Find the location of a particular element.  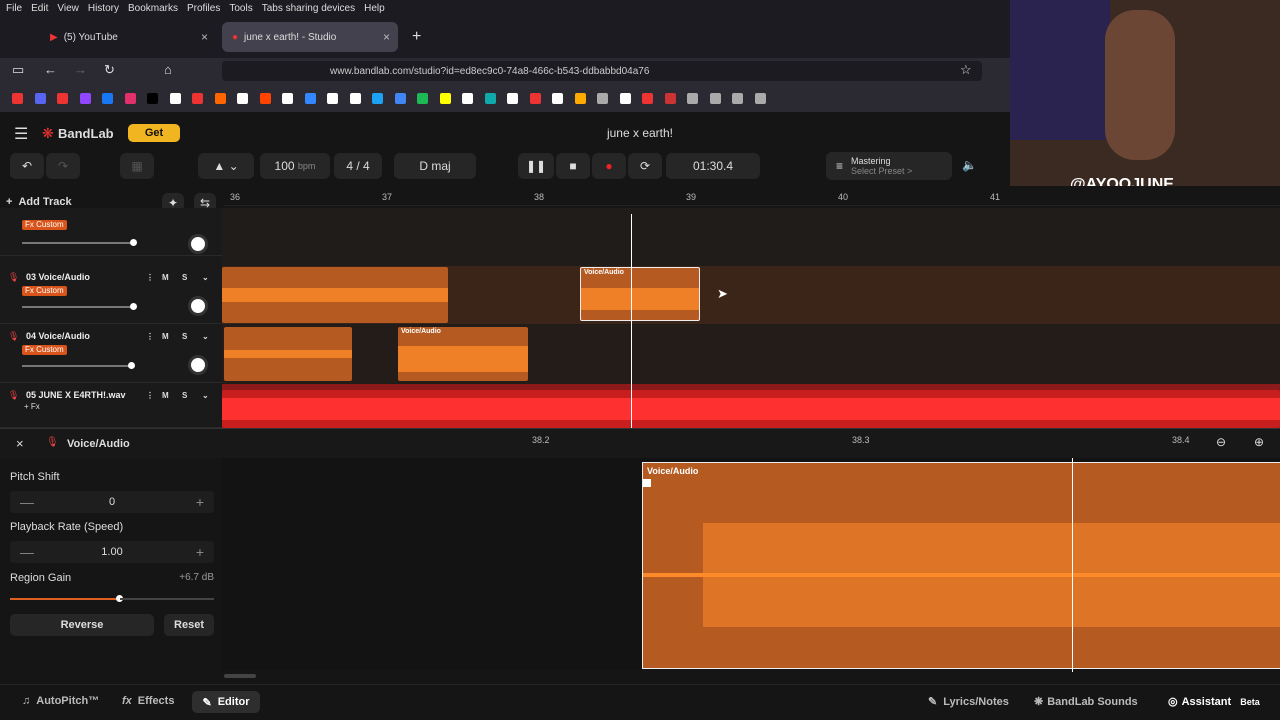

editor-playhead is located at coordinates (1072, 565).